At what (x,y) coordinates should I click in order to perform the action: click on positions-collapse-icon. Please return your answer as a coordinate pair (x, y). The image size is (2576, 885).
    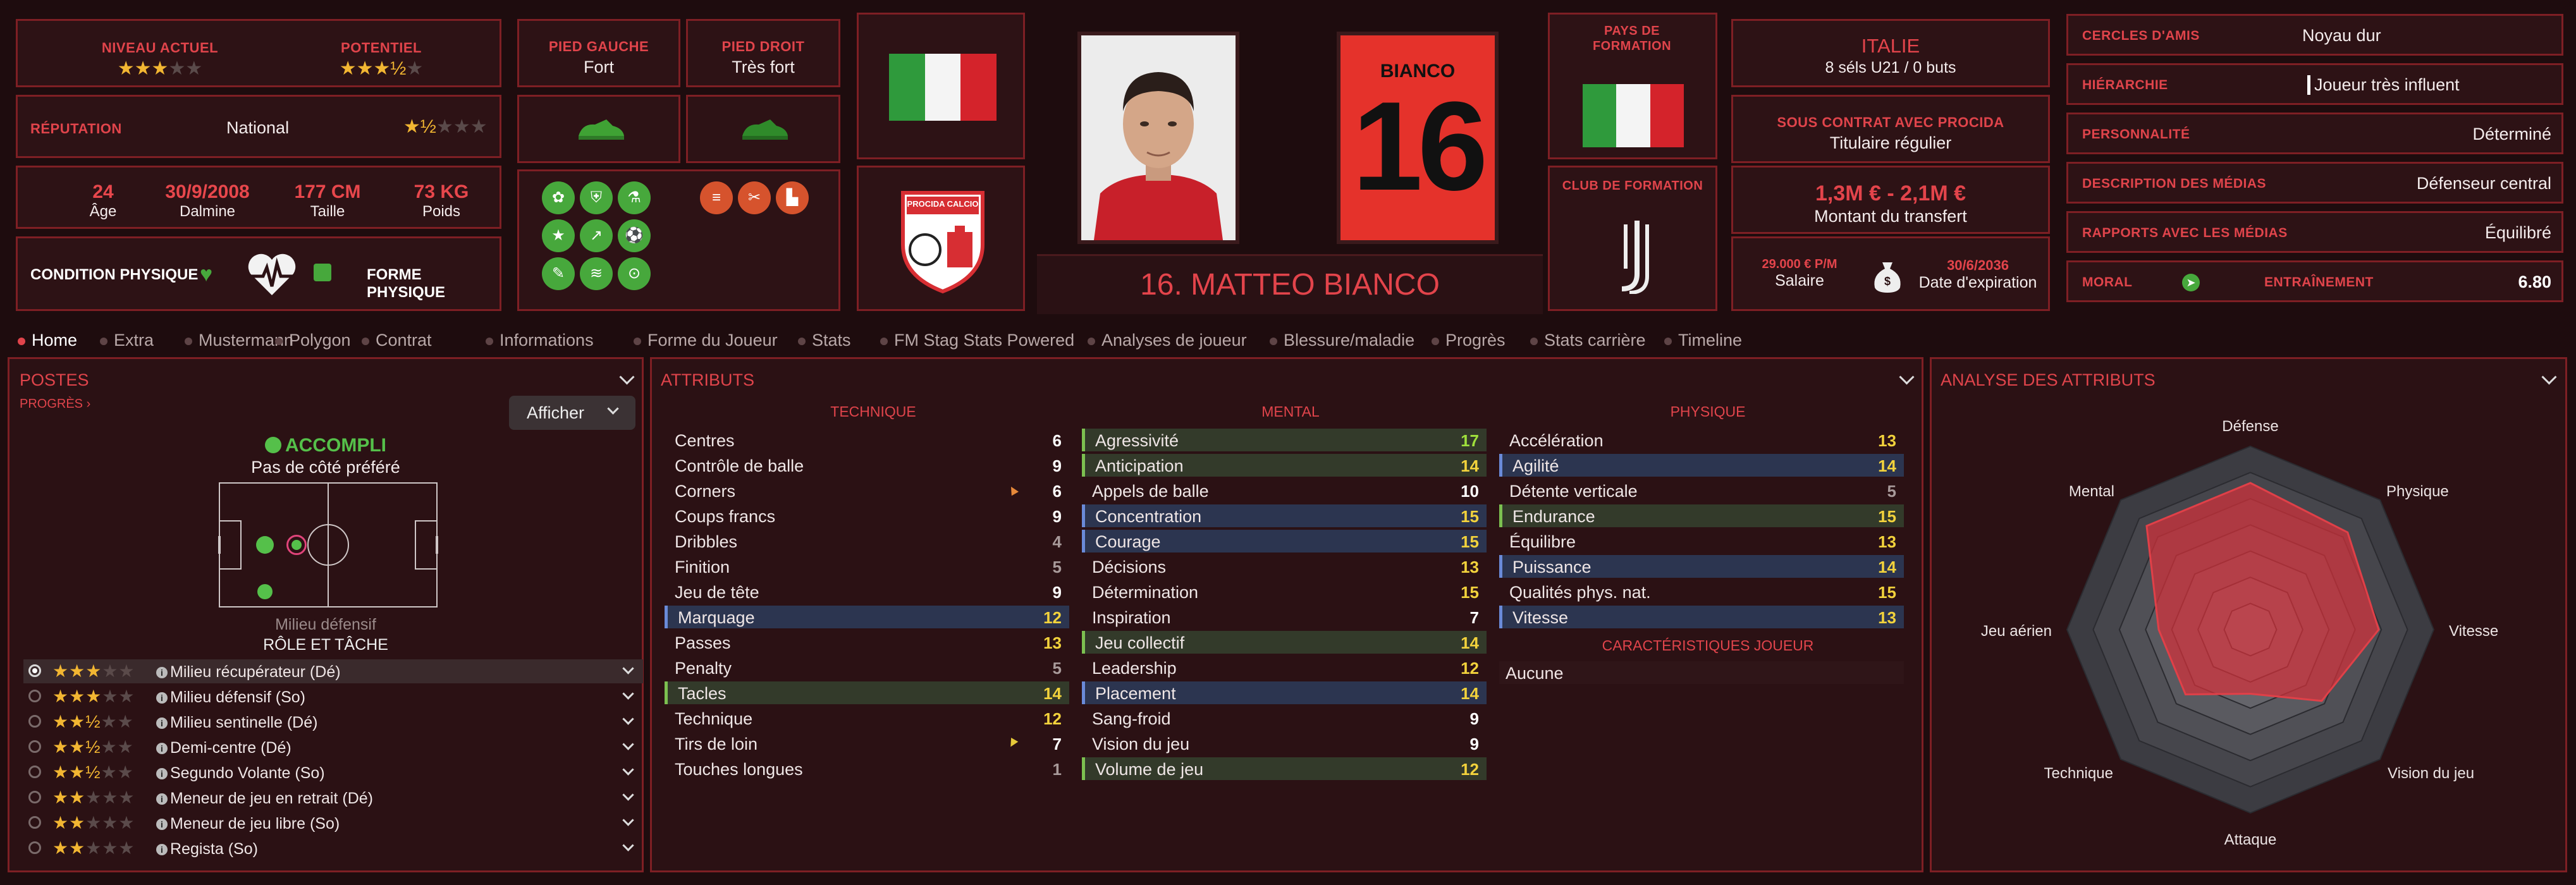
    Looking at the image, I should click on (627, 377).